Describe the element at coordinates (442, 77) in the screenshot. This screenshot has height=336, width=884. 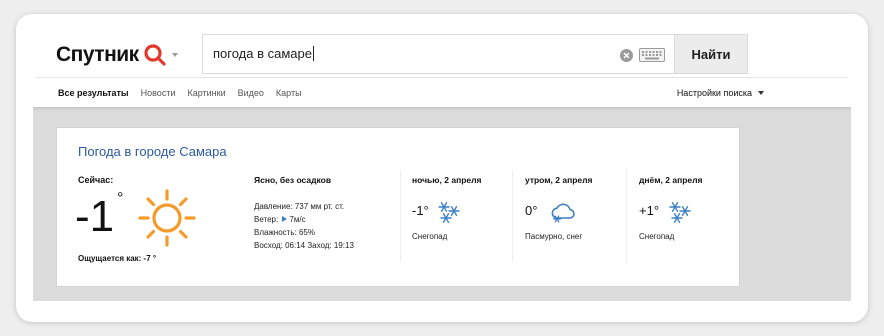
I see `header-divider` at that location.